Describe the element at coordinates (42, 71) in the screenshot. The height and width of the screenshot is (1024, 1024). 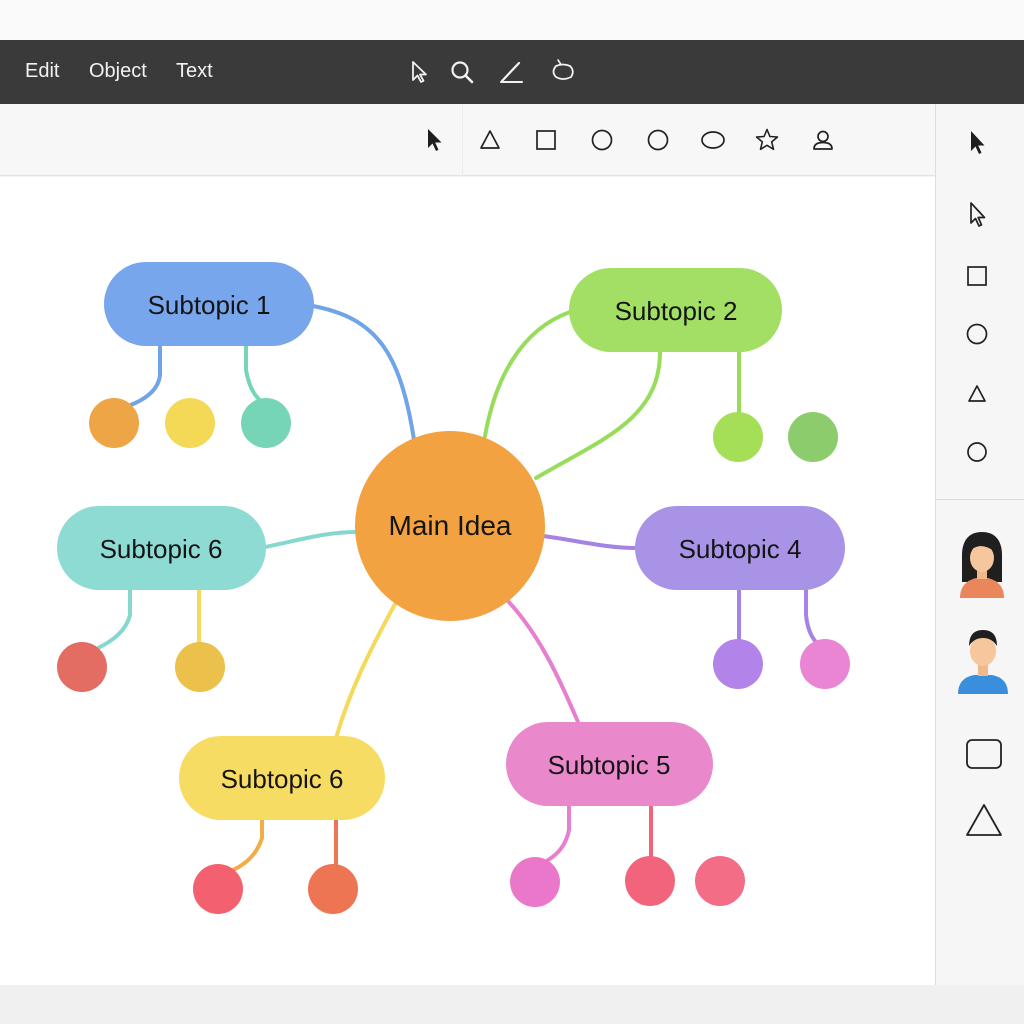
I see `menu-edit: Edit` at that location.